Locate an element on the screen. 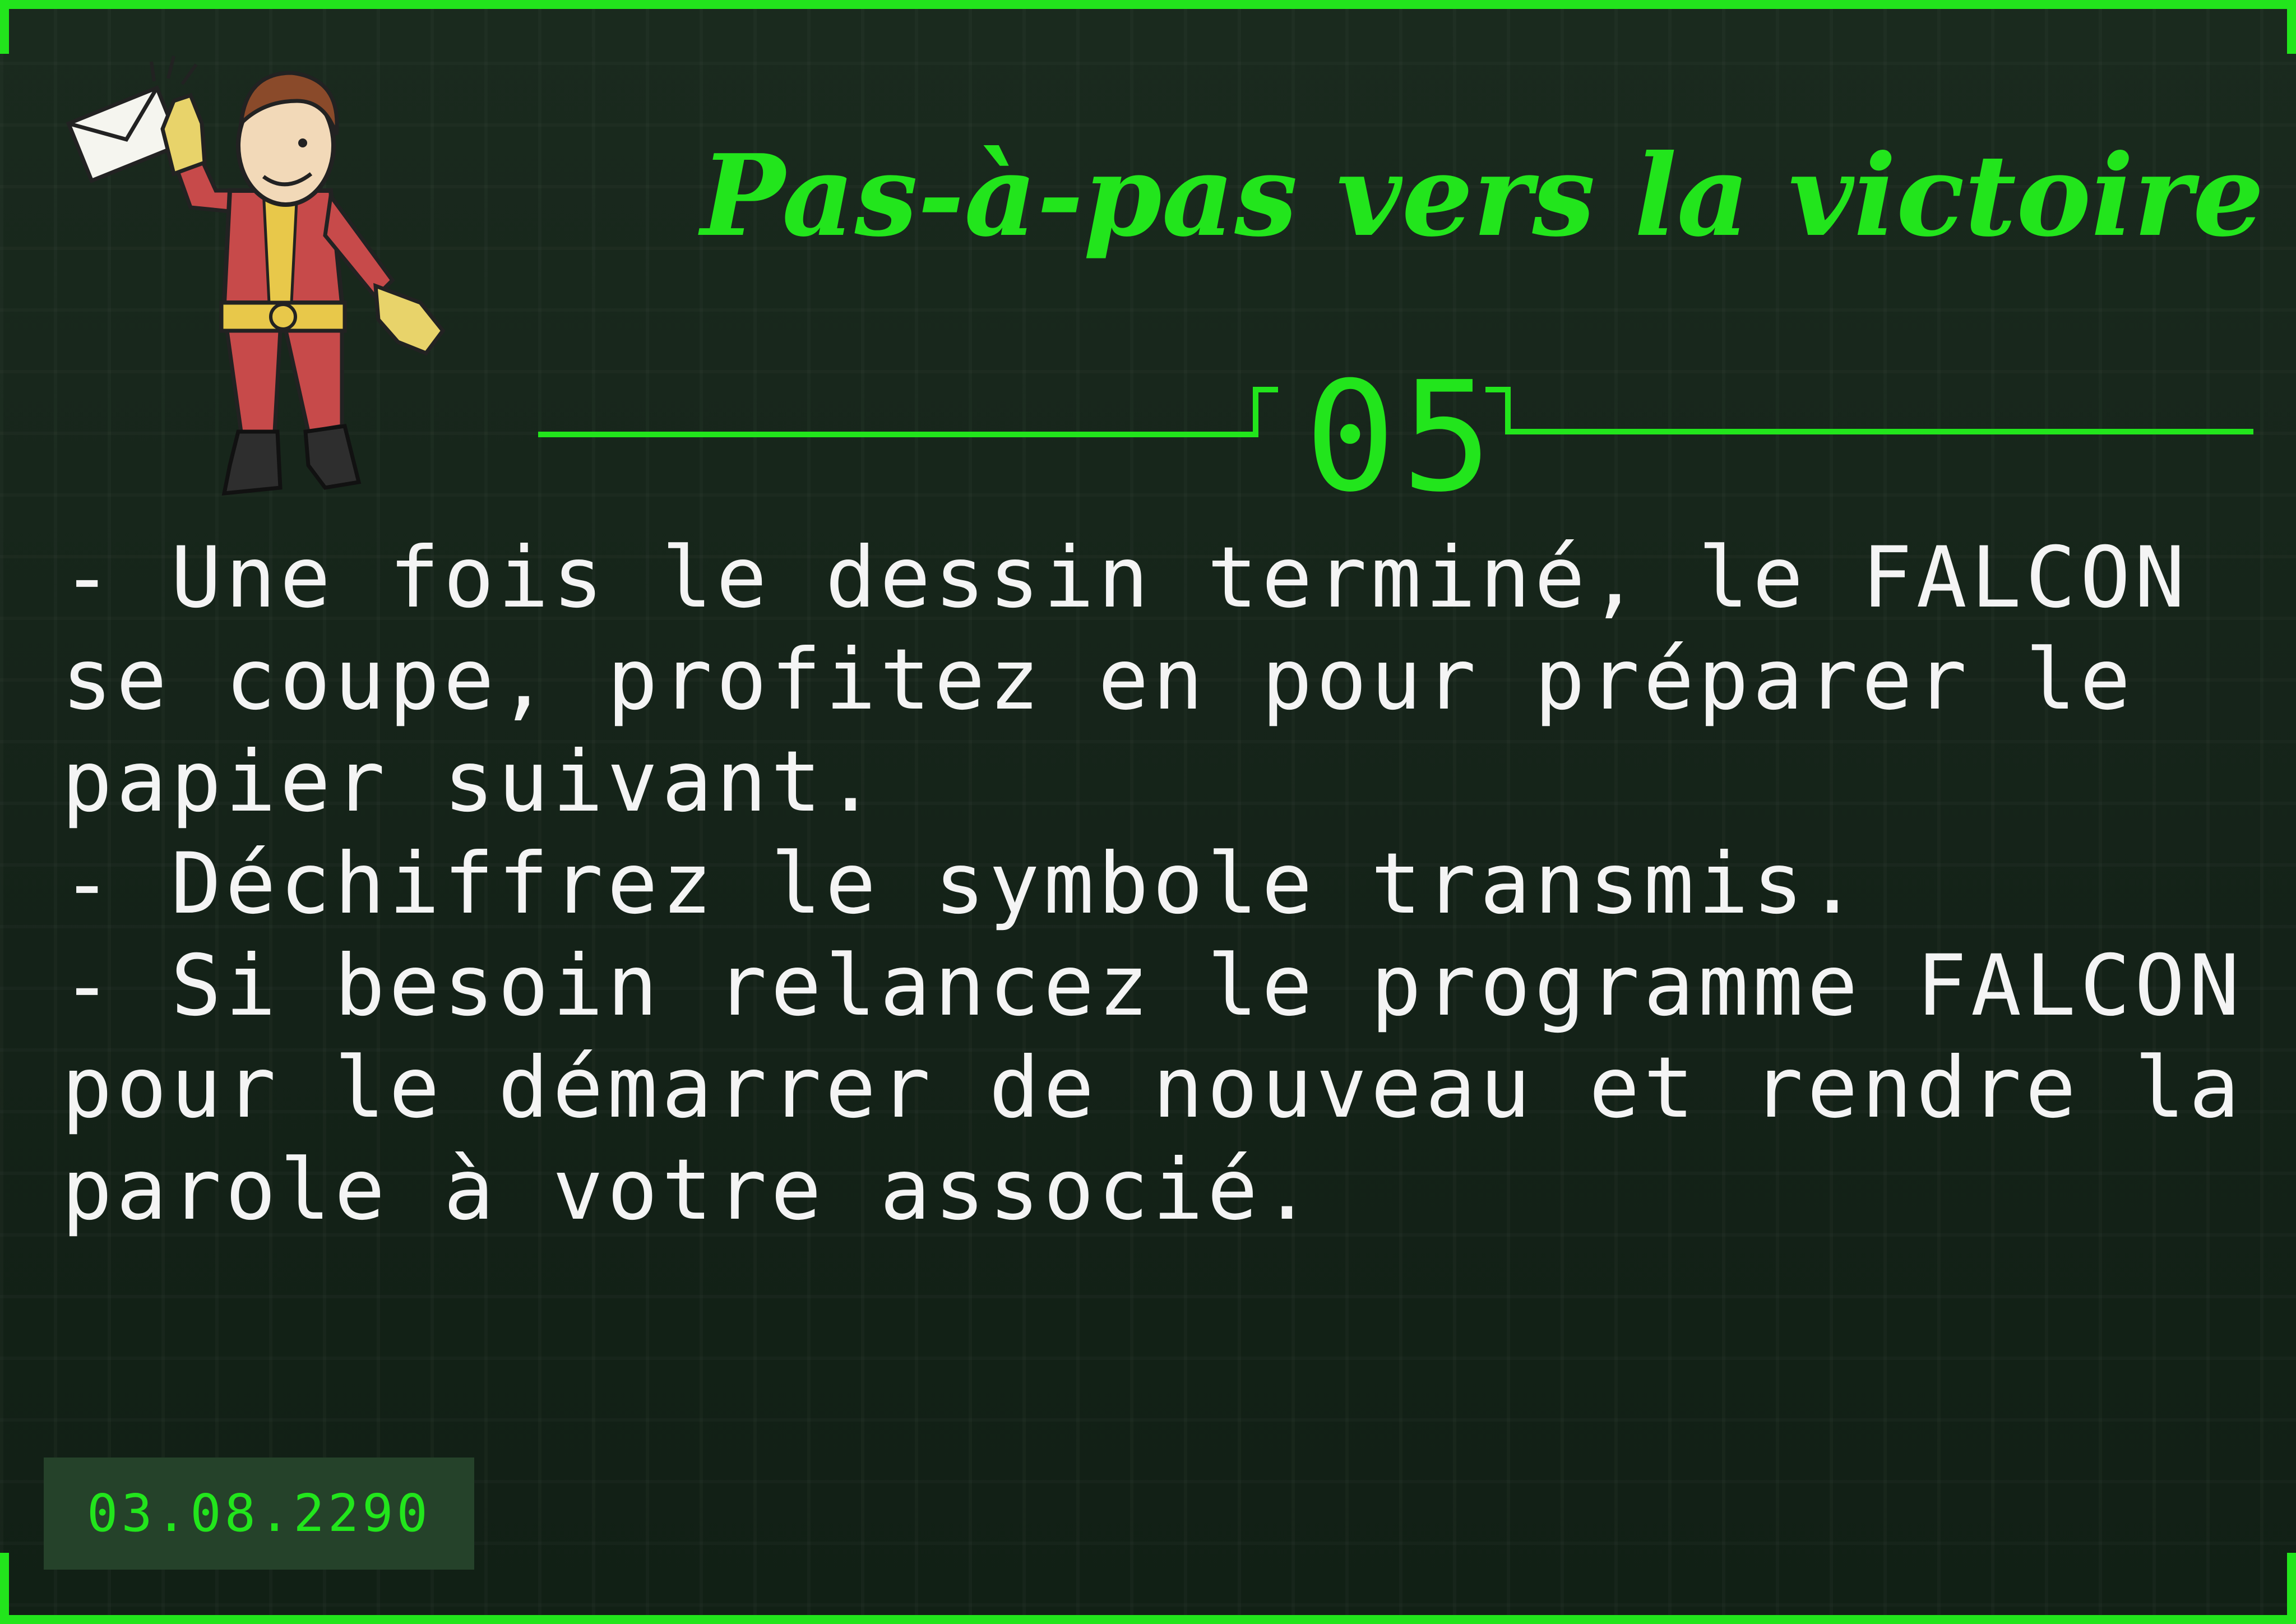  date-badge: 03.08.2290 is located at coordinates (259, 1514).